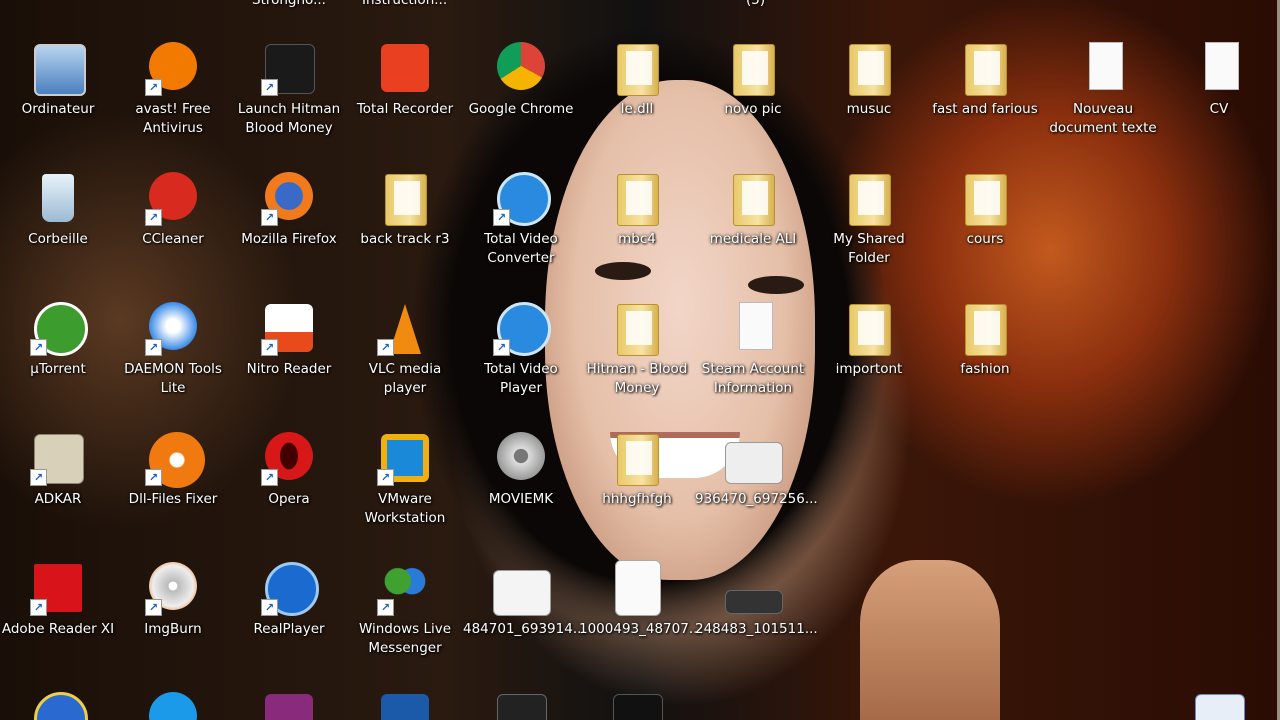  Describe the element at coordinates (58, 198) in the screenshot. I see `recycle-bin-icon` at that location.